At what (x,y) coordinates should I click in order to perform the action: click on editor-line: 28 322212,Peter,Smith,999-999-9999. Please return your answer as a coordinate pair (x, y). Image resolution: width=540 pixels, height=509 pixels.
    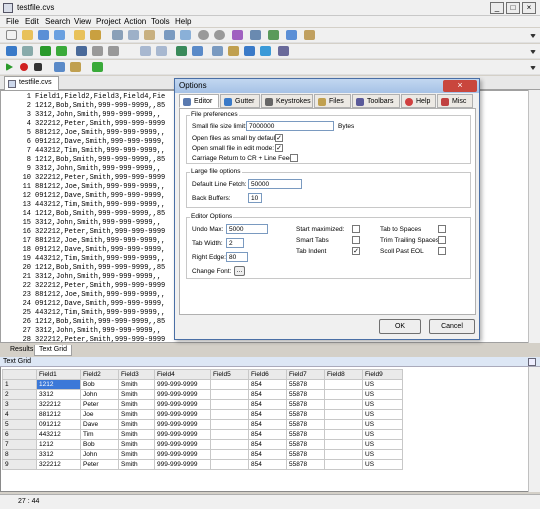
    Looking at the image, I should click on (83, 339).